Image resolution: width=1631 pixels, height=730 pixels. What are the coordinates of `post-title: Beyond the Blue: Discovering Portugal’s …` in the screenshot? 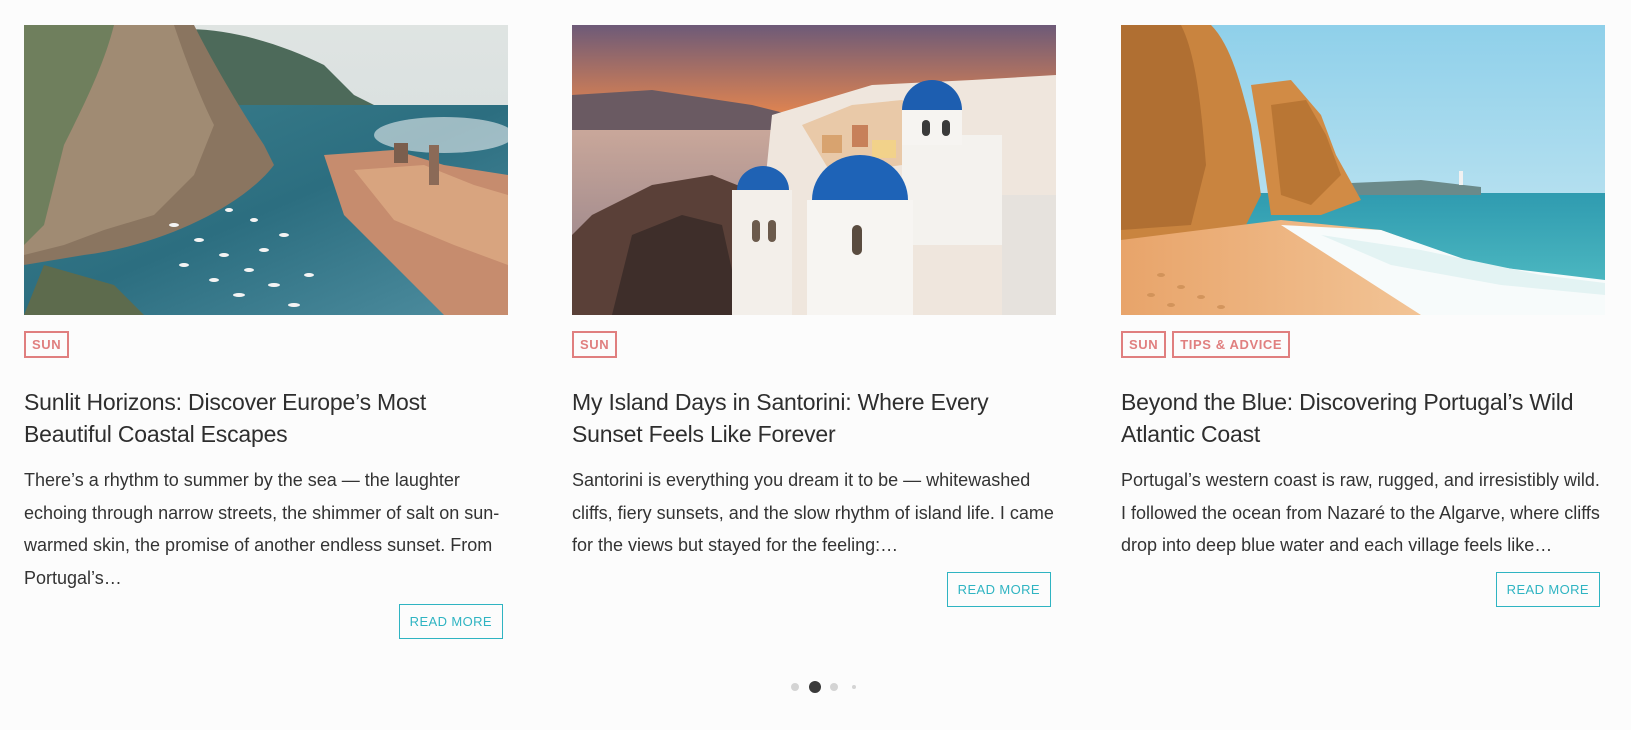 It's located at (1363, 418).